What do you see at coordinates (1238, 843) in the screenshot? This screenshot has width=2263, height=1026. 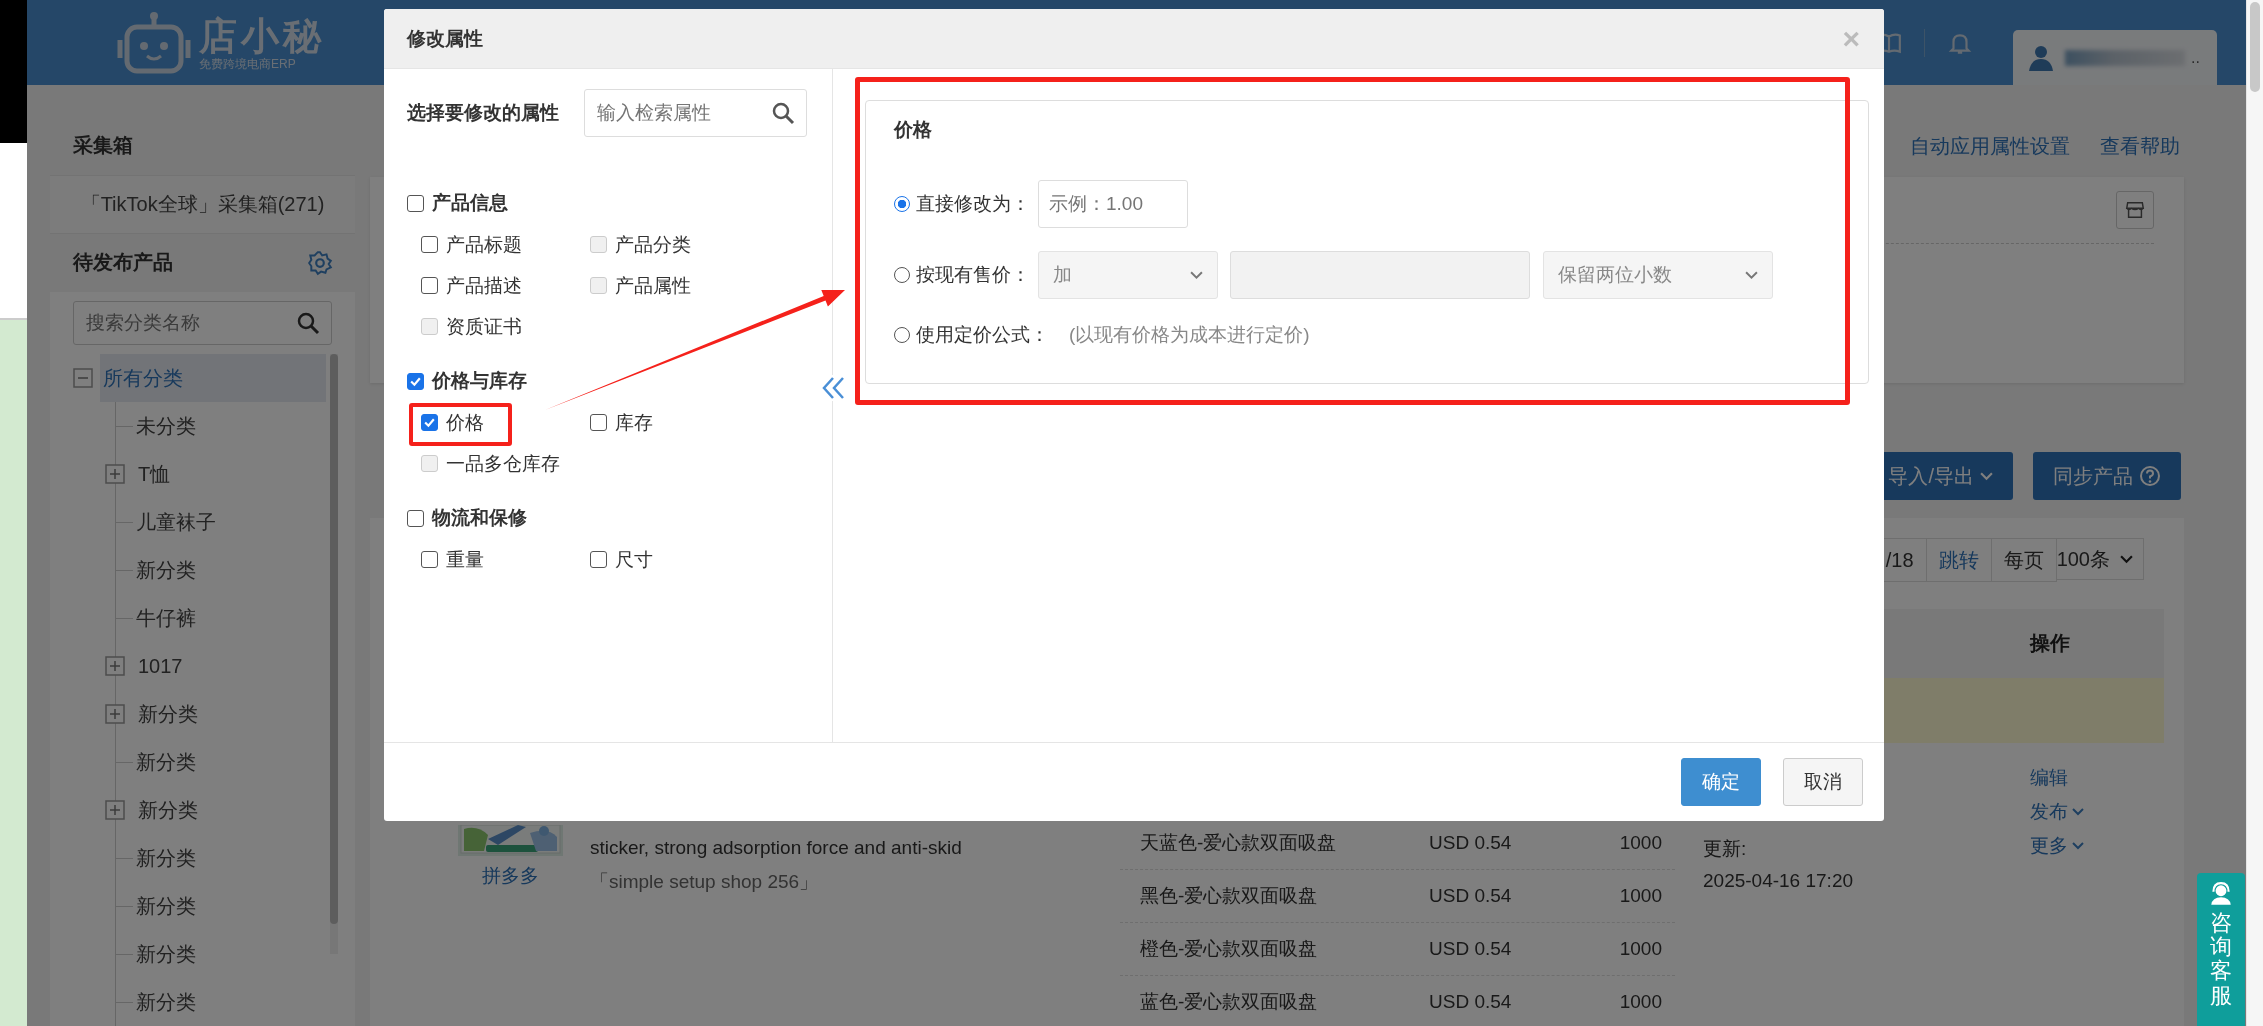 I see `variant-name: 天蓝色-爱心款双面吸盘` at bounding box center [1238, 843].